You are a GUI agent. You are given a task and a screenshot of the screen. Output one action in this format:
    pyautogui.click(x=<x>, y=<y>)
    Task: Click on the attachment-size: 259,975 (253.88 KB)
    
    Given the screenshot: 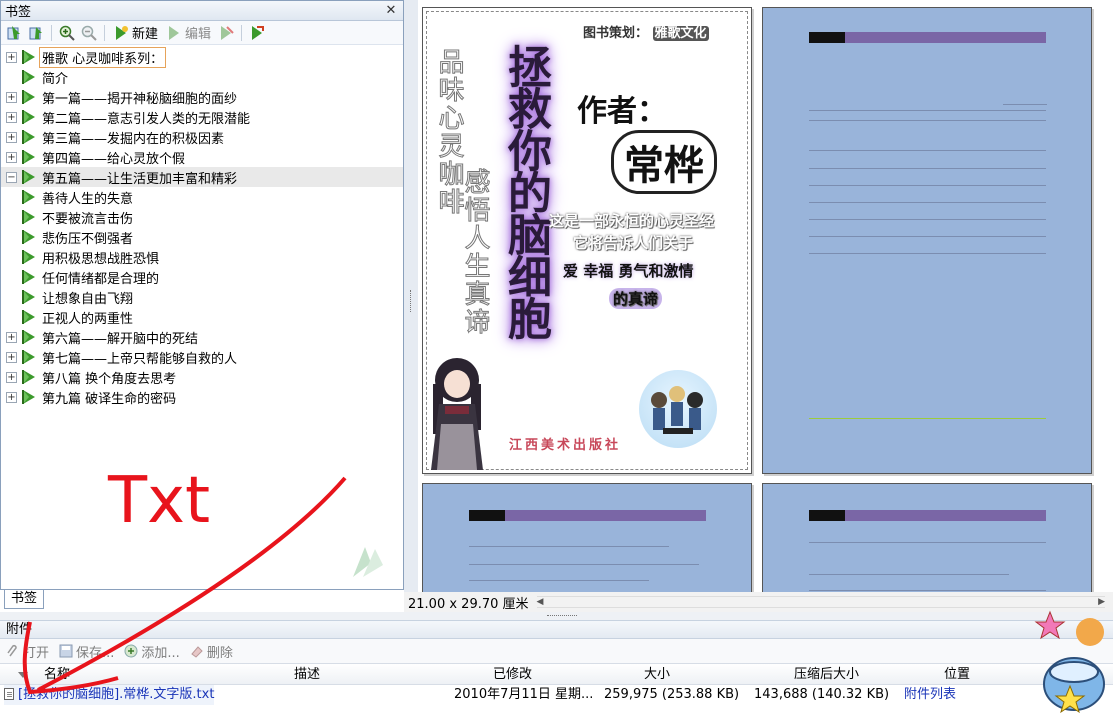 What is the action you would take?
    pyautogui.click(x=672, y=694)
    